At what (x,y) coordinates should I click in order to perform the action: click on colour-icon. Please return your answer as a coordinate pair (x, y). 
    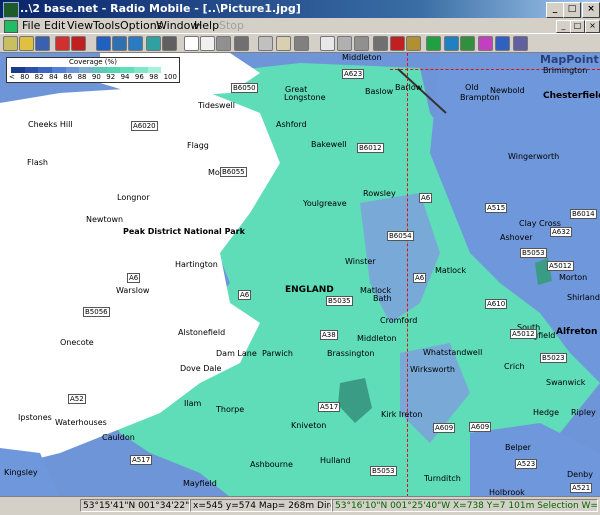
    Looking at the image, I should click on (485, 43).